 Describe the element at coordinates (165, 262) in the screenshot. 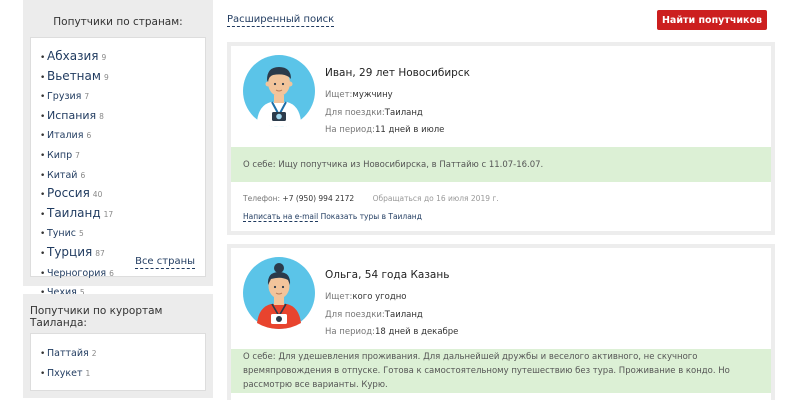

I see `all-countries-link: Все страны` at that location.